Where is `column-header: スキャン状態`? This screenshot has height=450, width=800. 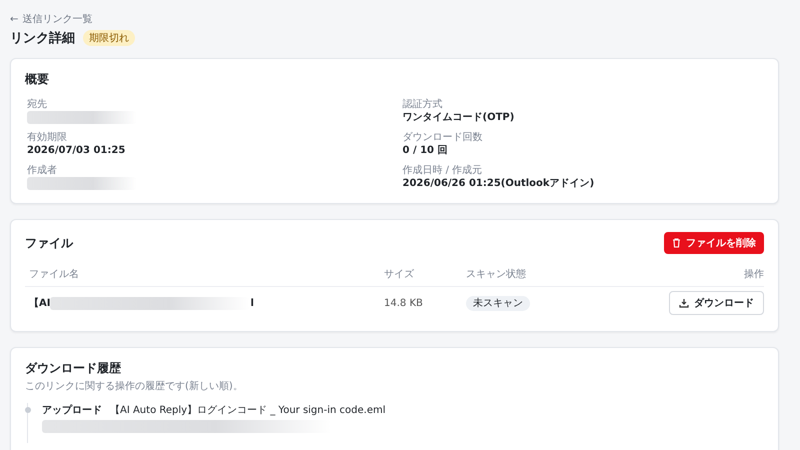 column-header: スキャン状態 is located at coordinates (496, 274).